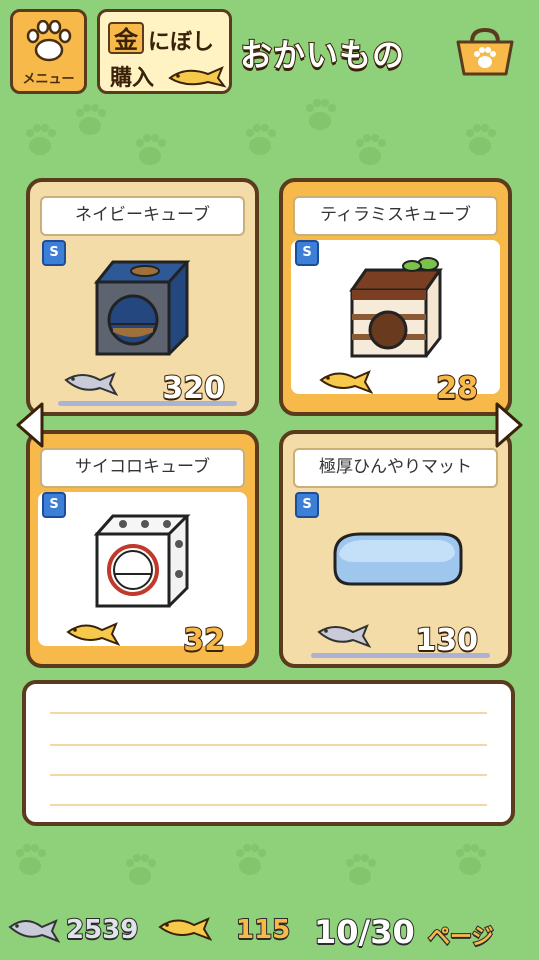 The width and height of the screenshot is (539, 960). What do you see at coordinates (461, 937) in the screenshot?
I see `page-label: ページ` at bounding box center [461, 937].